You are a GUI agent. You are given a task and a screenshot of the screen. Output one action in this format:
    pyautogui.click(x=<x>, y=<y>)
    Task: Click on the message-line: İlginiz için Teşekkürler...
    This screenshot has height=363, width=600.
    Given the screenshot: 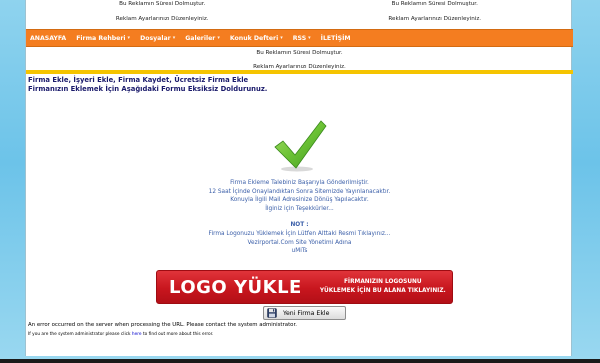 What is the action you would take?
    pyautogui.click(x=299, y=208)
    